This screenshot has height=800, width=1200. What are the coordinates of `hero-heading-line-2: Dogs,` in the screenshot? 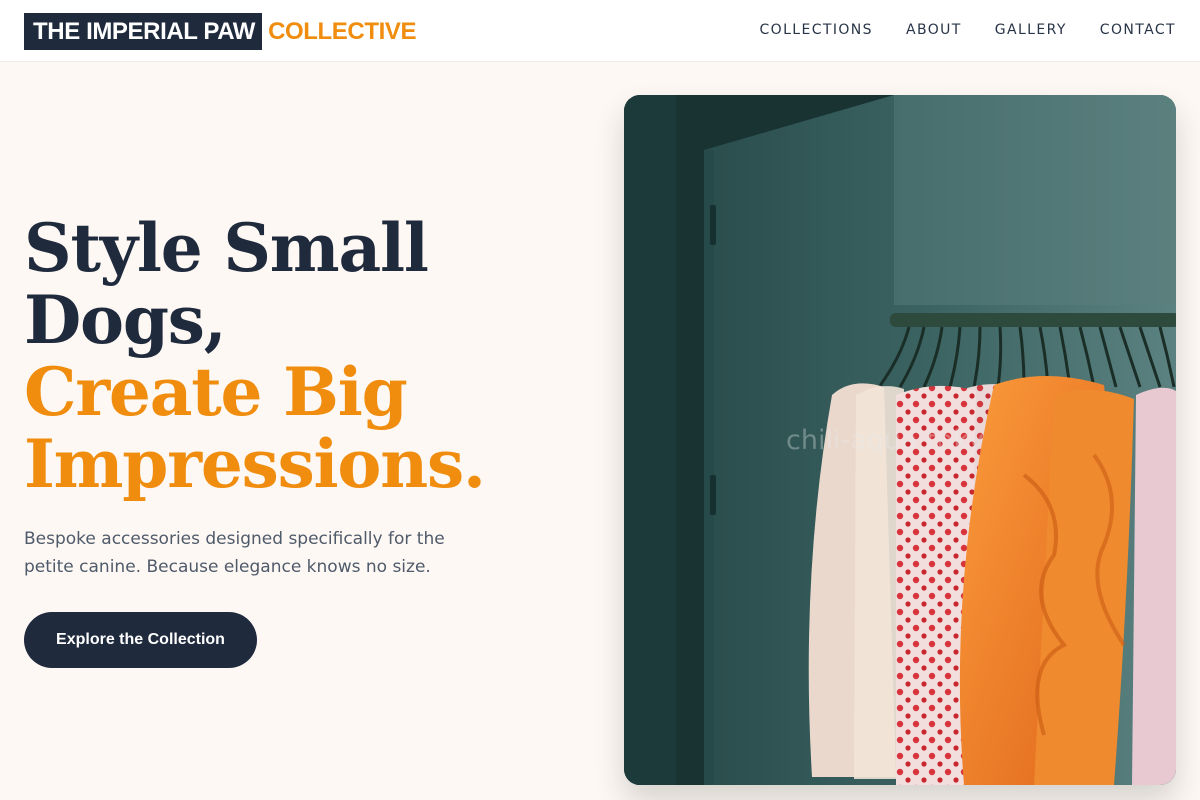 It's located at (125, 320).